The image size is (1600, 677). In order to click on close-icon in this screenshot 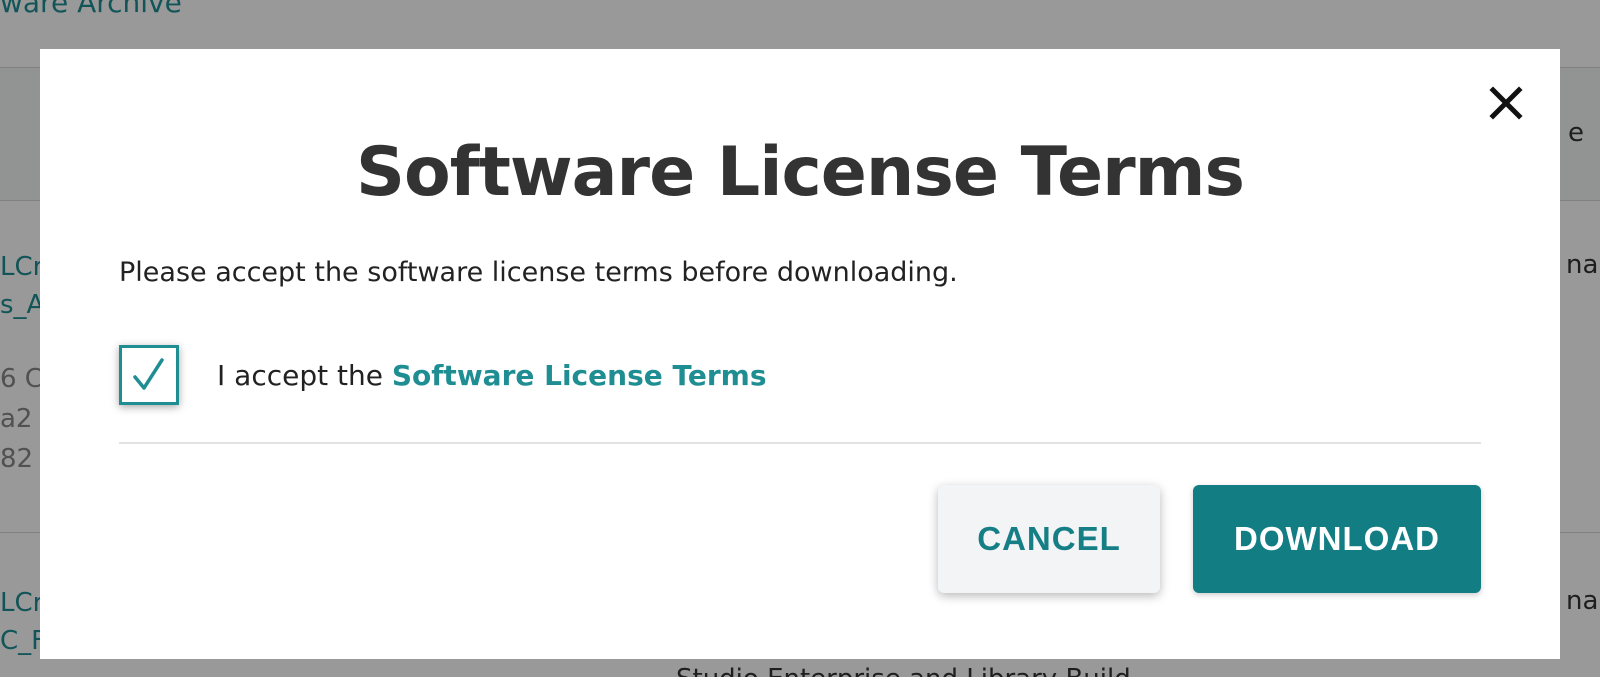, I will do `click(1506, 103)`.